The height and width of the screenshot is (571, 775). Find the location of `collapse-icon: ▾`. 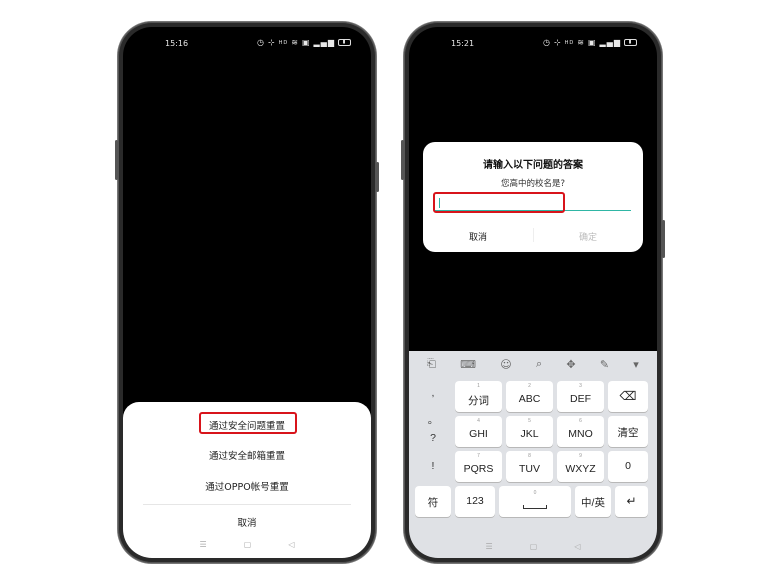

collapse-icon: ▾ is located at coordinates (636, 364).